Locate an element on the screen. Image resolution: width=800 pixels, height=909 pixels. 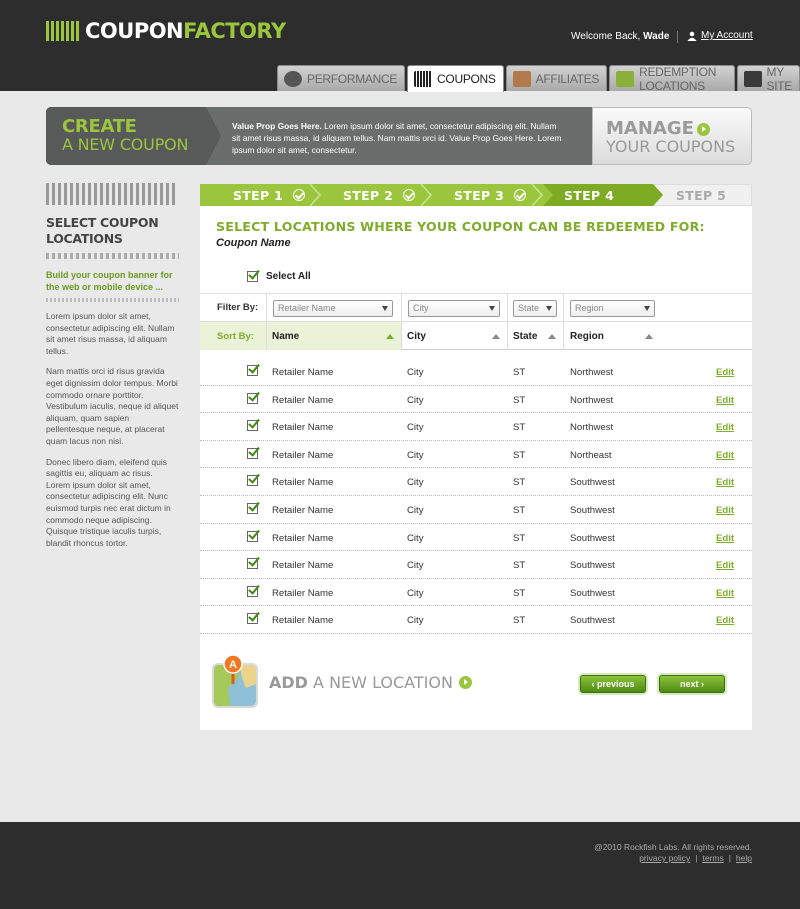
logo: COUPONFACTORY is located at coordinates (166, 31).